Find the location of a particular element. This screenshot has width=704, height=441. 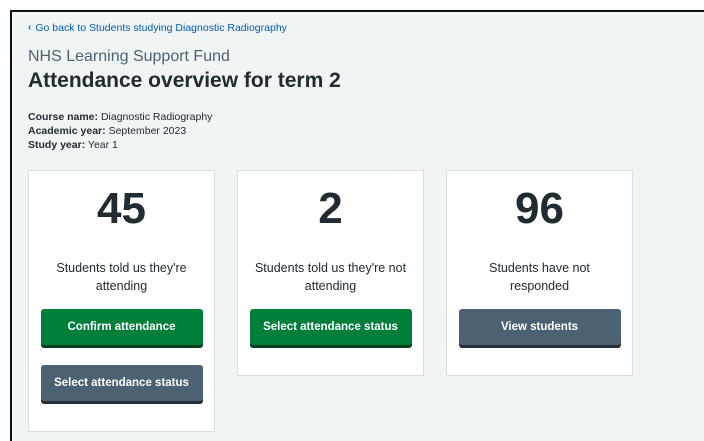

view-students-button: View students is located at coordinates (539, 327).